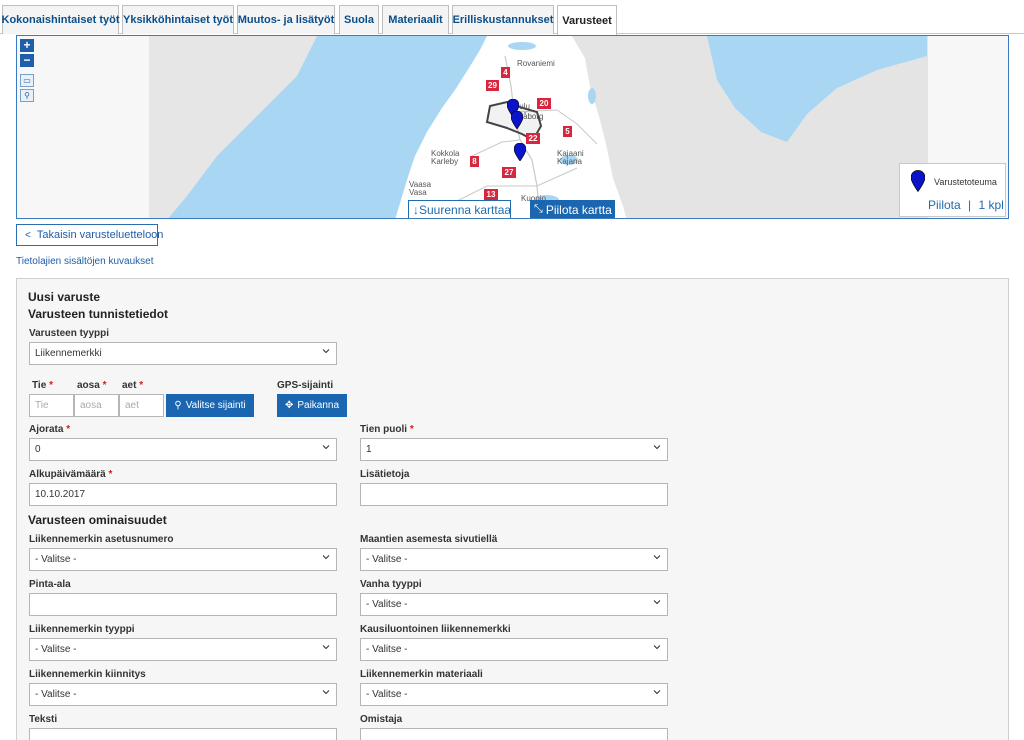 This screenshot has height=740, width=1024. What do you see at coordinates (185, 494) in the screenshot?
I see `start-date-input` at bounding box center [185, 494].